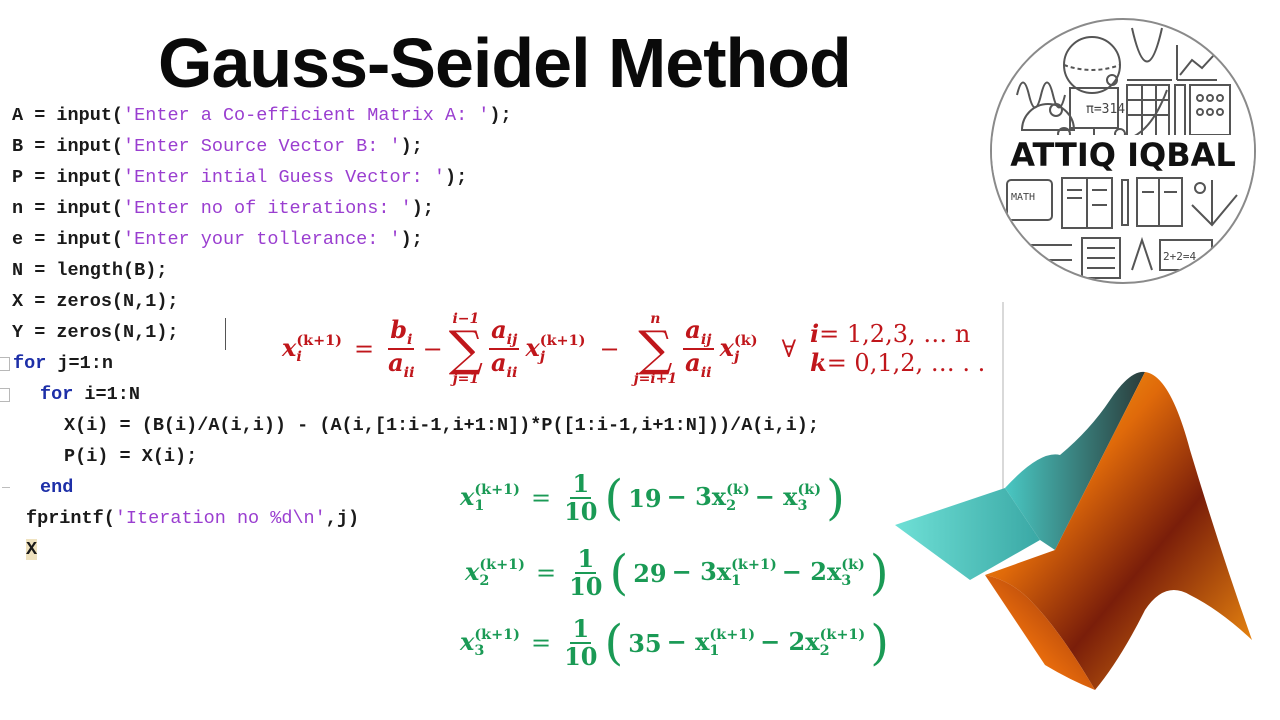 The height and width of the screenshot is (720, 1280). What do you see at coordinates (79, 363) in the screenshot?
I see `code-text: j=1:n` at bounding box center [79, 363].